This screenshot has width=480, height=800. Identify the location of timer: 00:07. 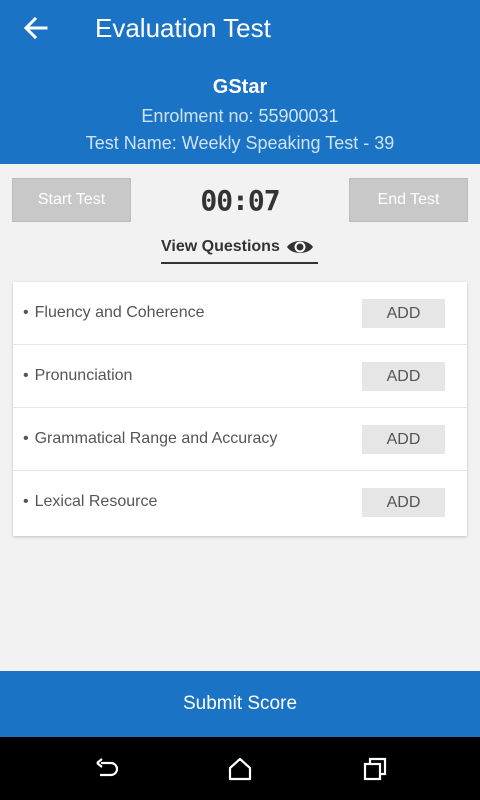
(240, 200).